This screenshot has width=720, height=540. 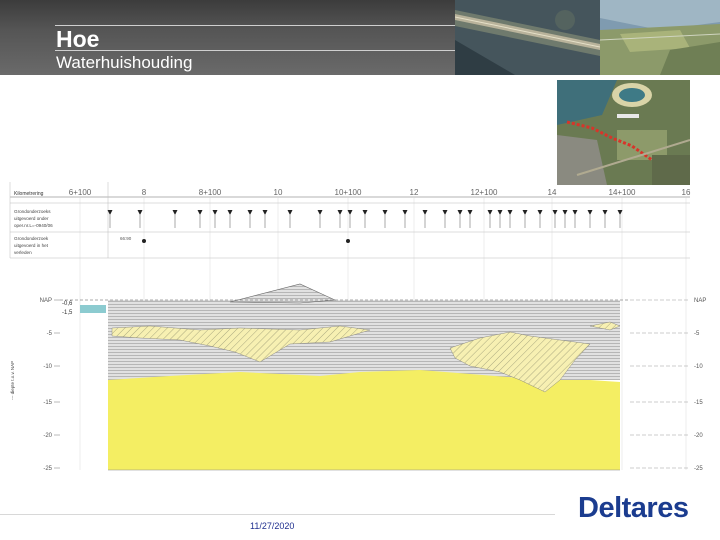 I want to click on km-tick-4: 10+100, so click(x=348, y=192).